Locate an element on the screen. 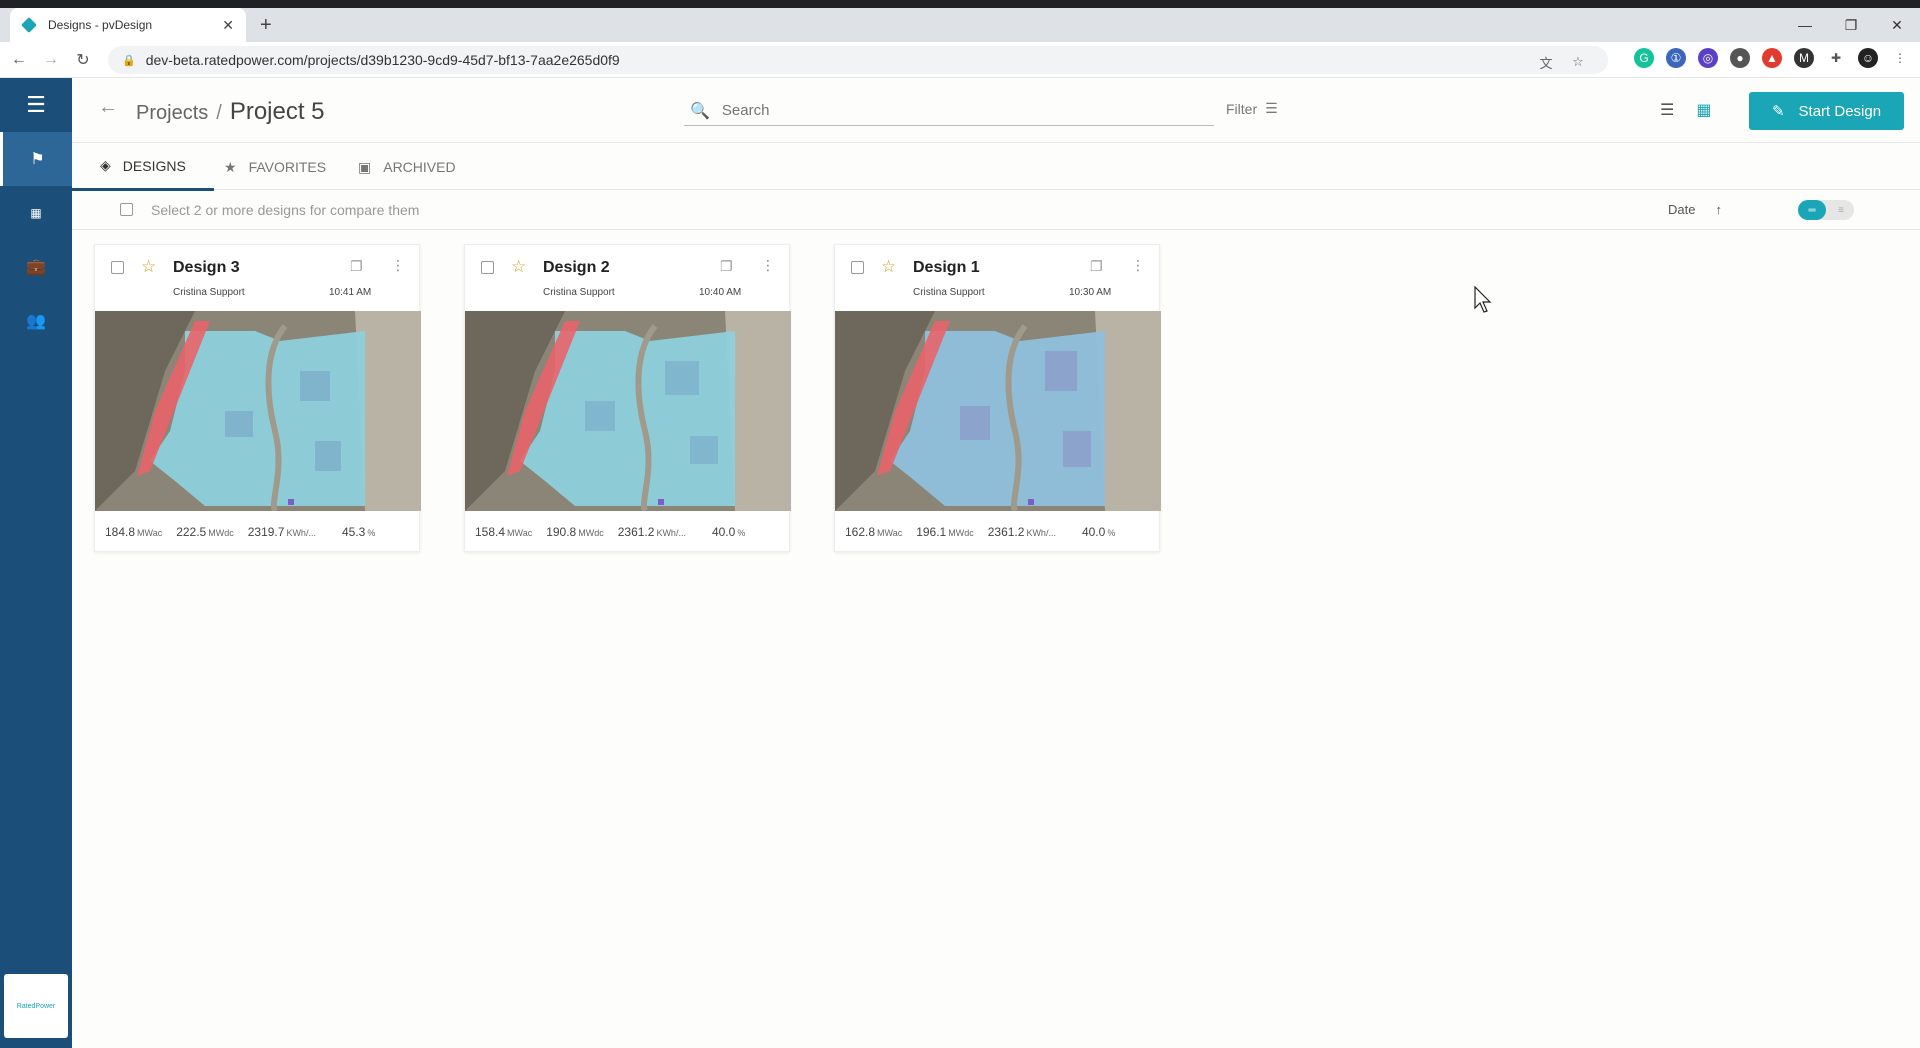 The width and height of the screenshot is (1920, 1048). grammarly-icon: G is located at coordinates (1644, 58).